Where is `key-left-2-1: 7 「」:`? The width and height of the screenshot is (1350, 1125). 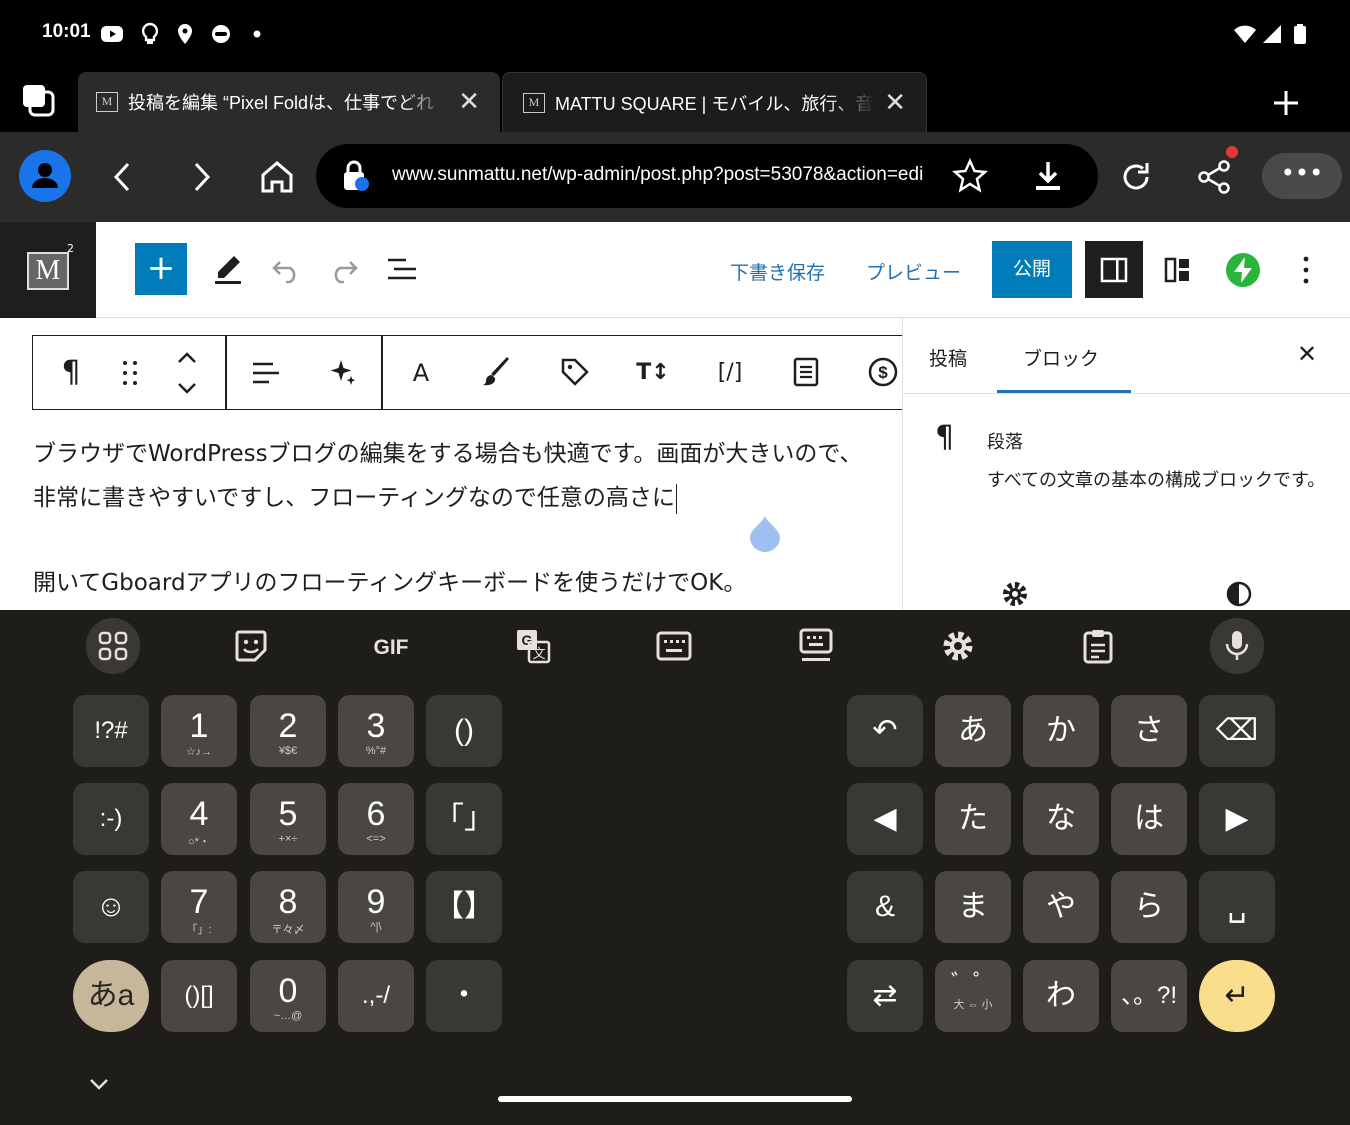 key-left-2-1: 7 「」: is located at coordinates (199, 907).